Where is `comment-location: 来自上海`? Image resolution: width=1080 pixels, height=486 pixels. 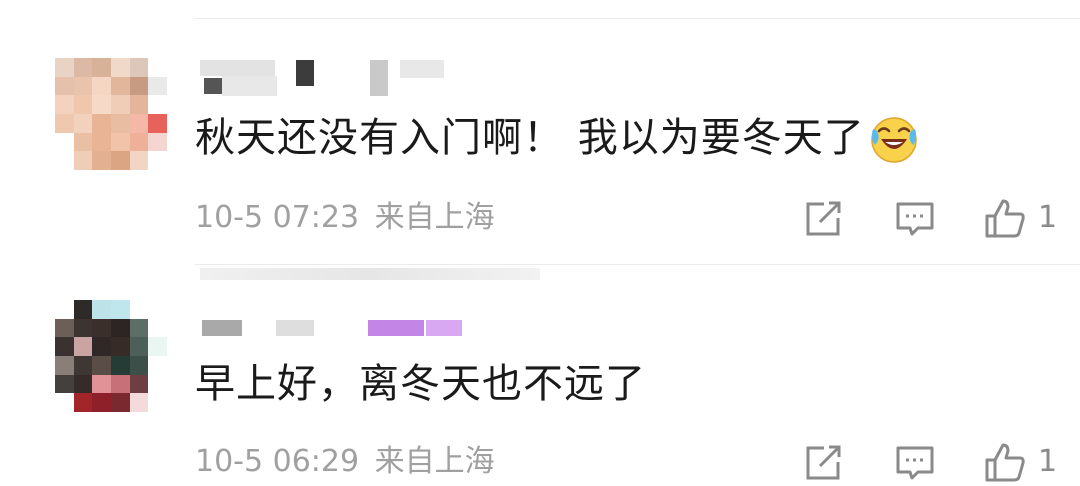
comment-location: 来自上海 is located at coordinates (434, 217).